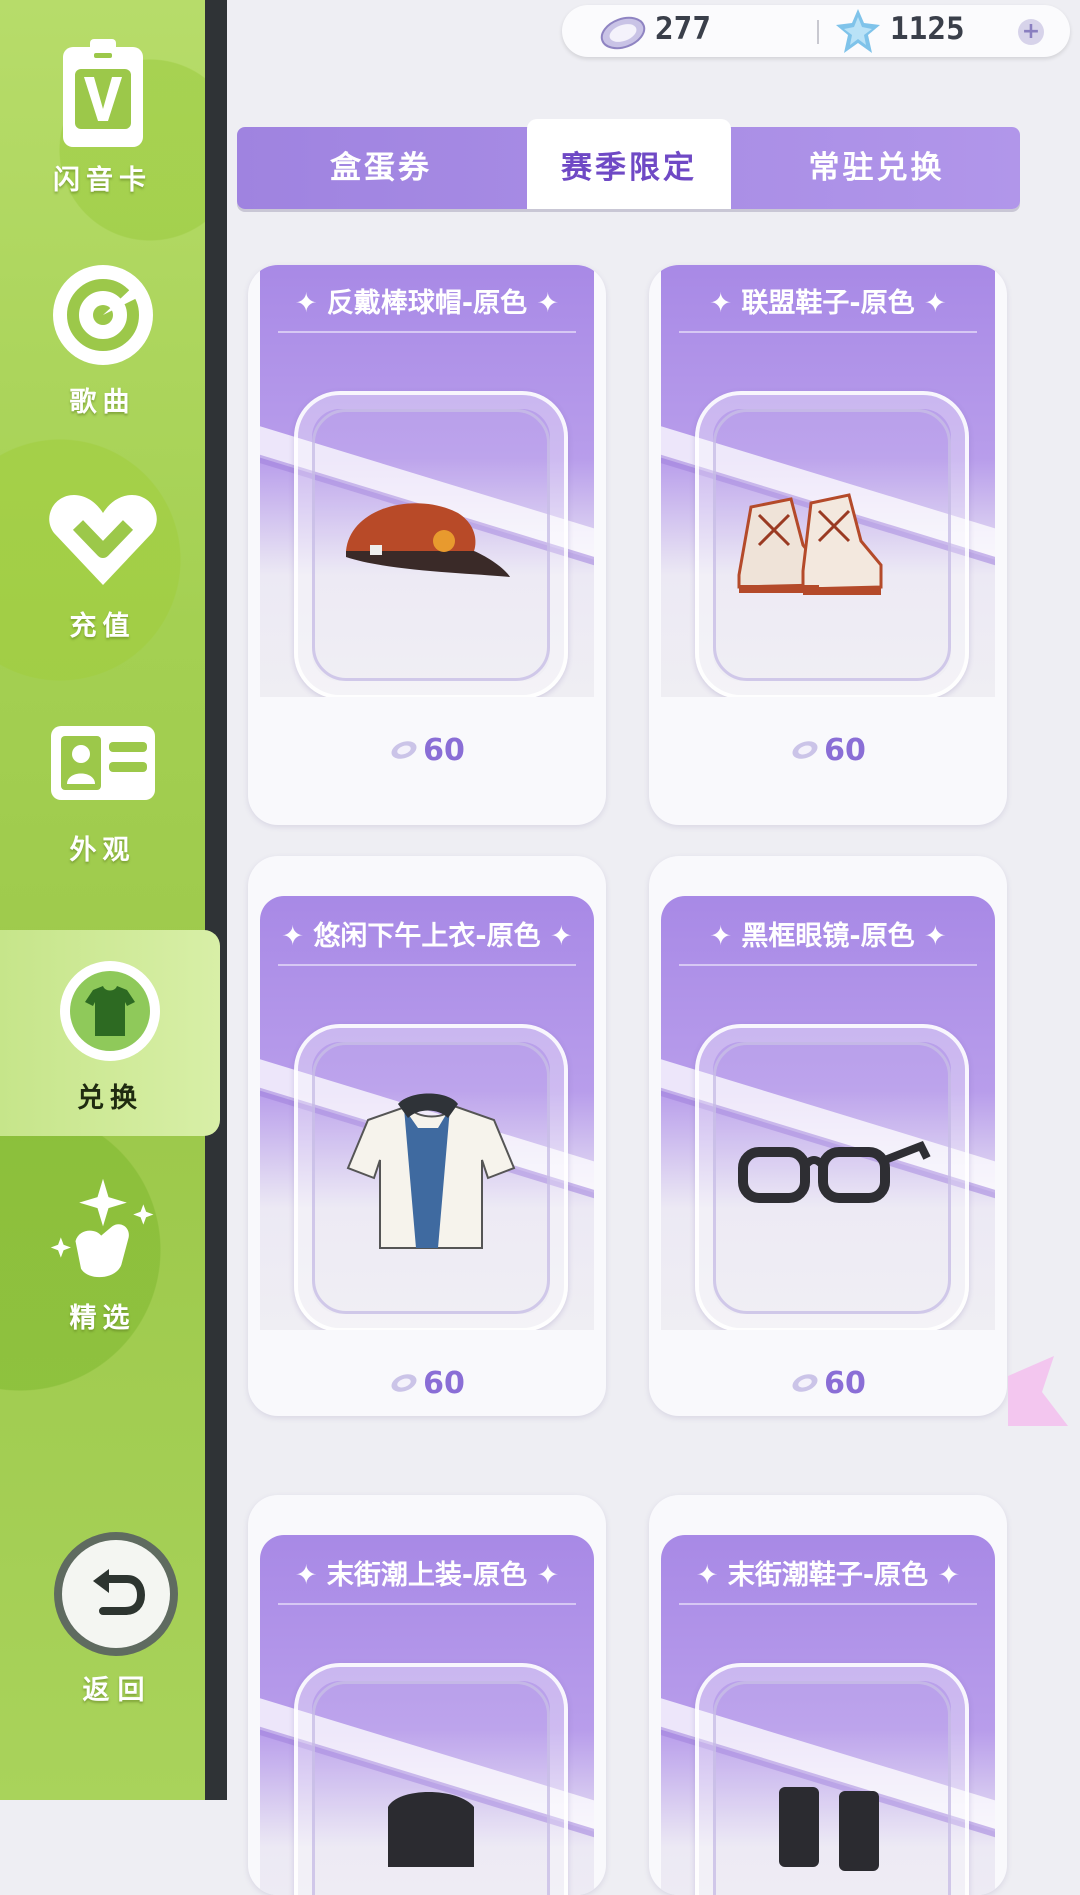 Image resolution: width=1080 pixels, height=1895 pixels. Describe the element at coordinates (876, 168) in the screenshot. I see `tab-permanent-exchange: 常驻兑换` at that location.